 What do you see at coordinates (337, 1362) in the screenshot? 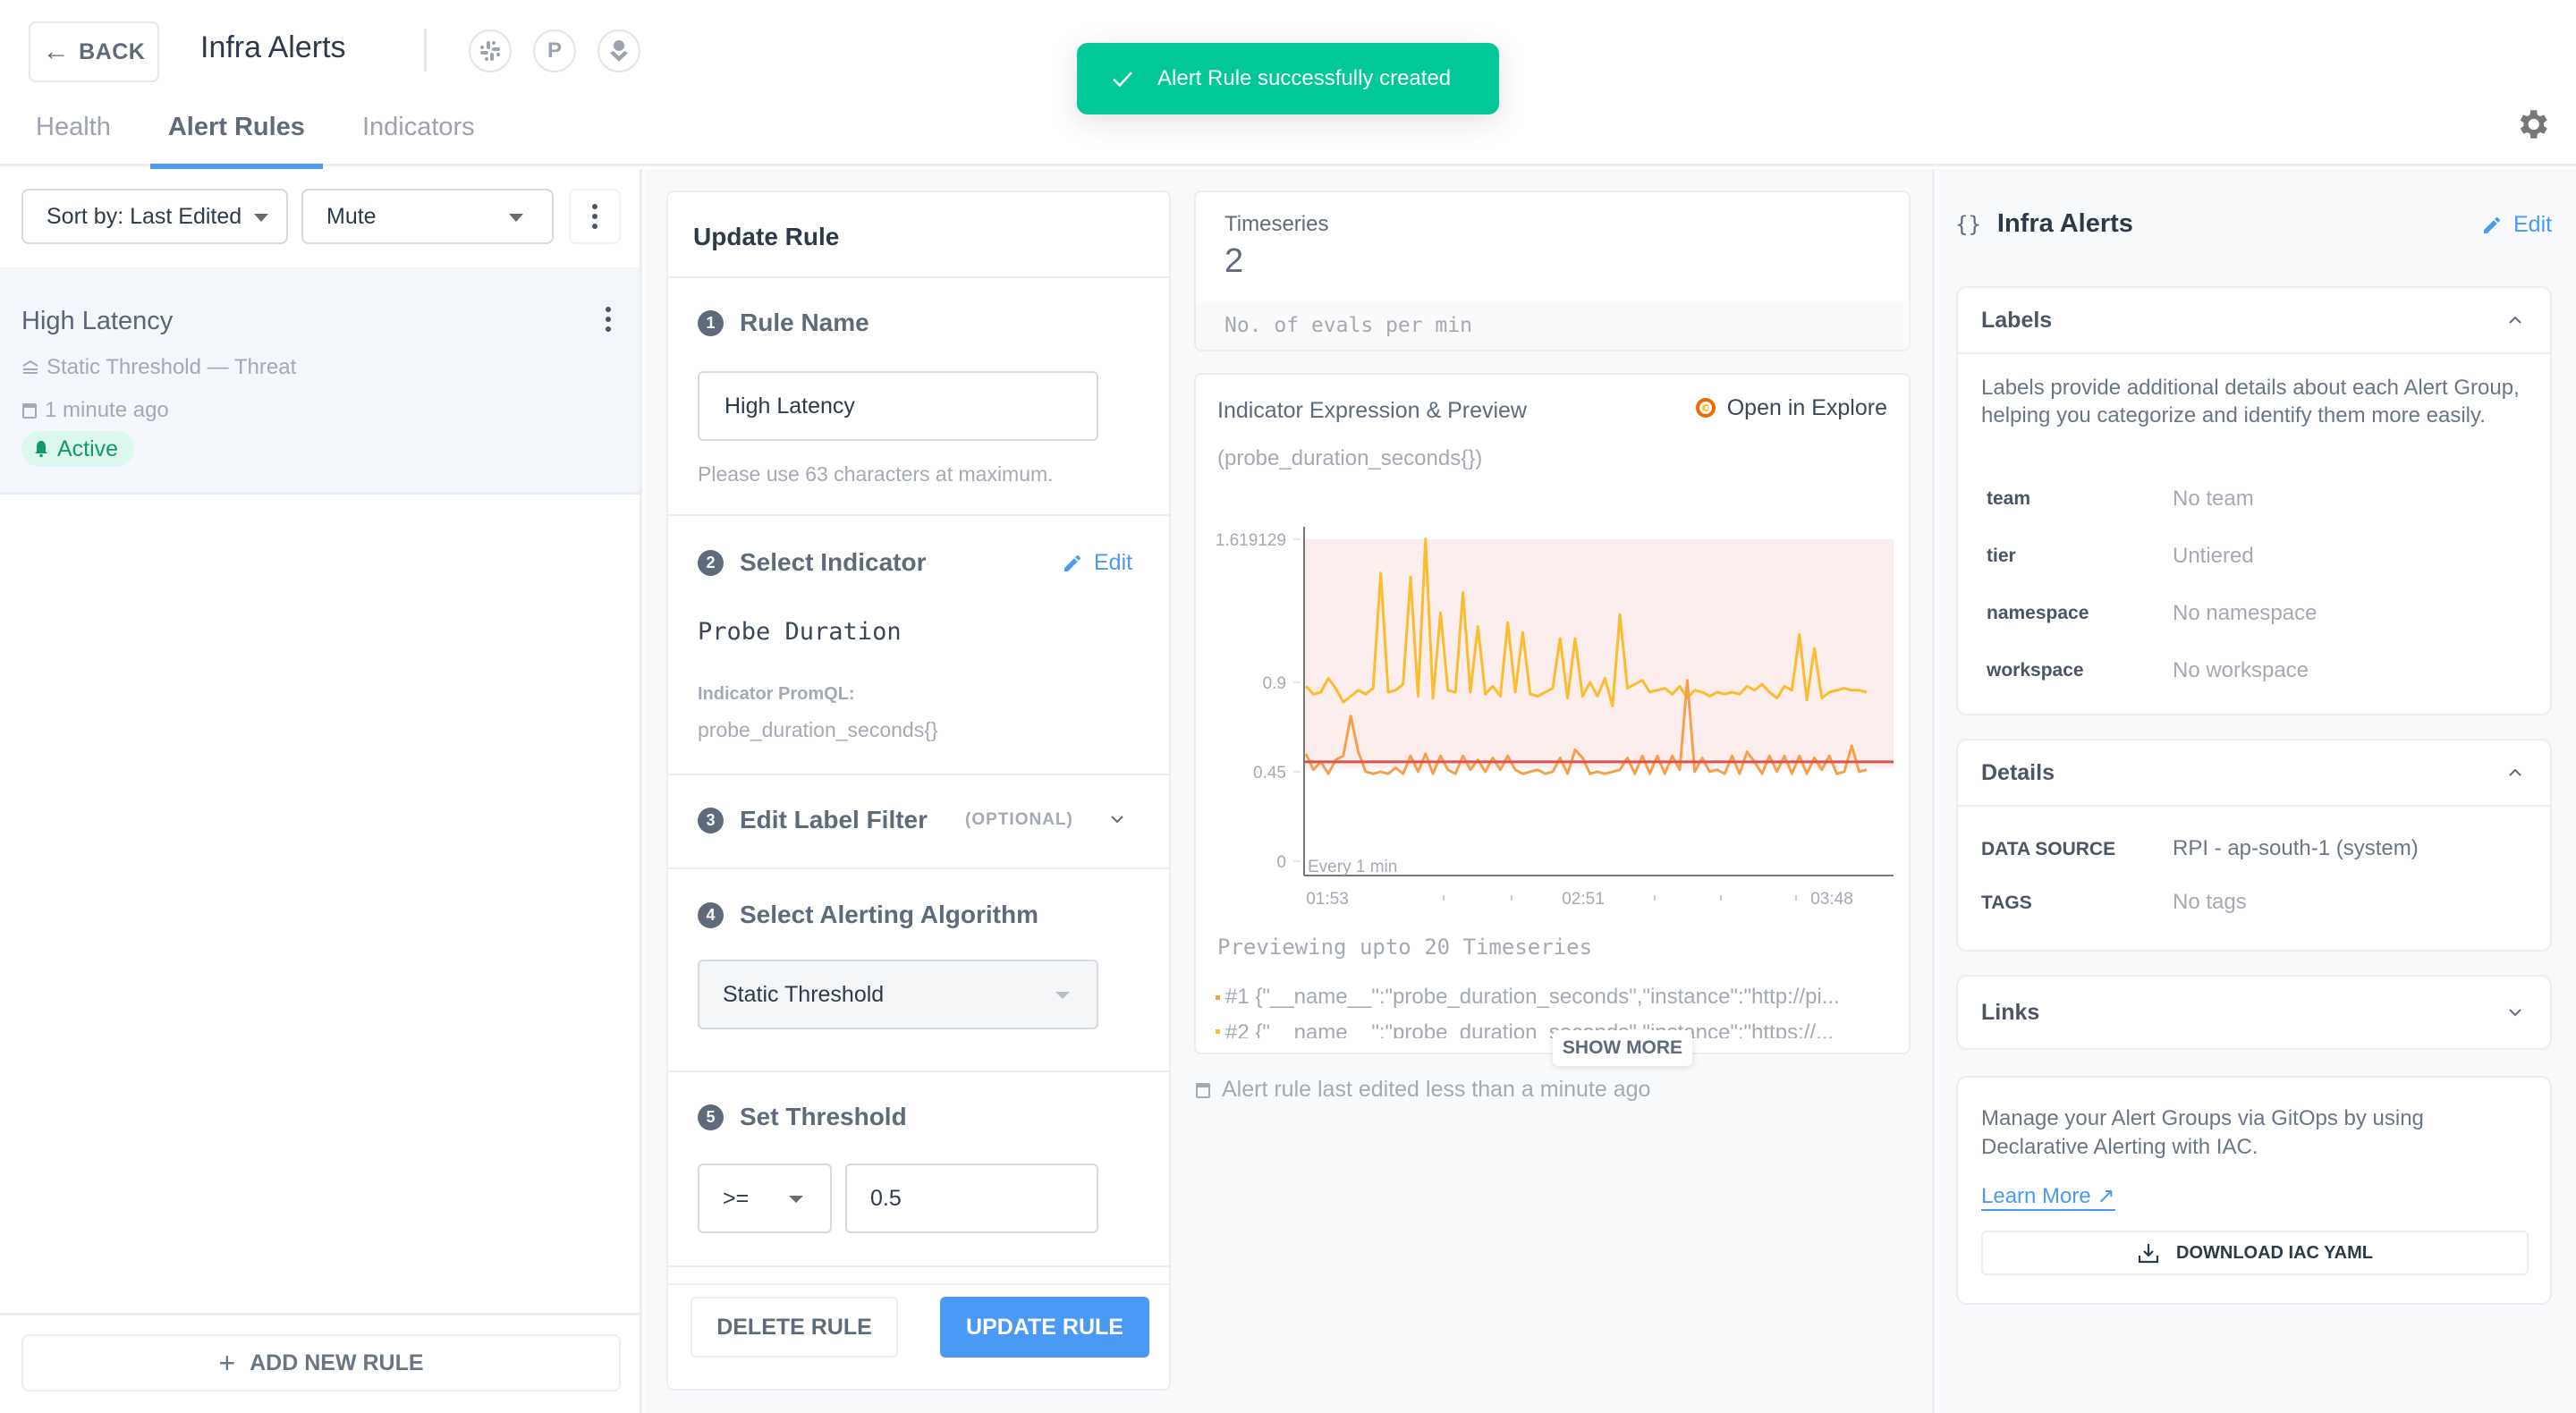
I see `add-new-rule-label: ADD NEW RULE` at bounding box center [337, 1362].